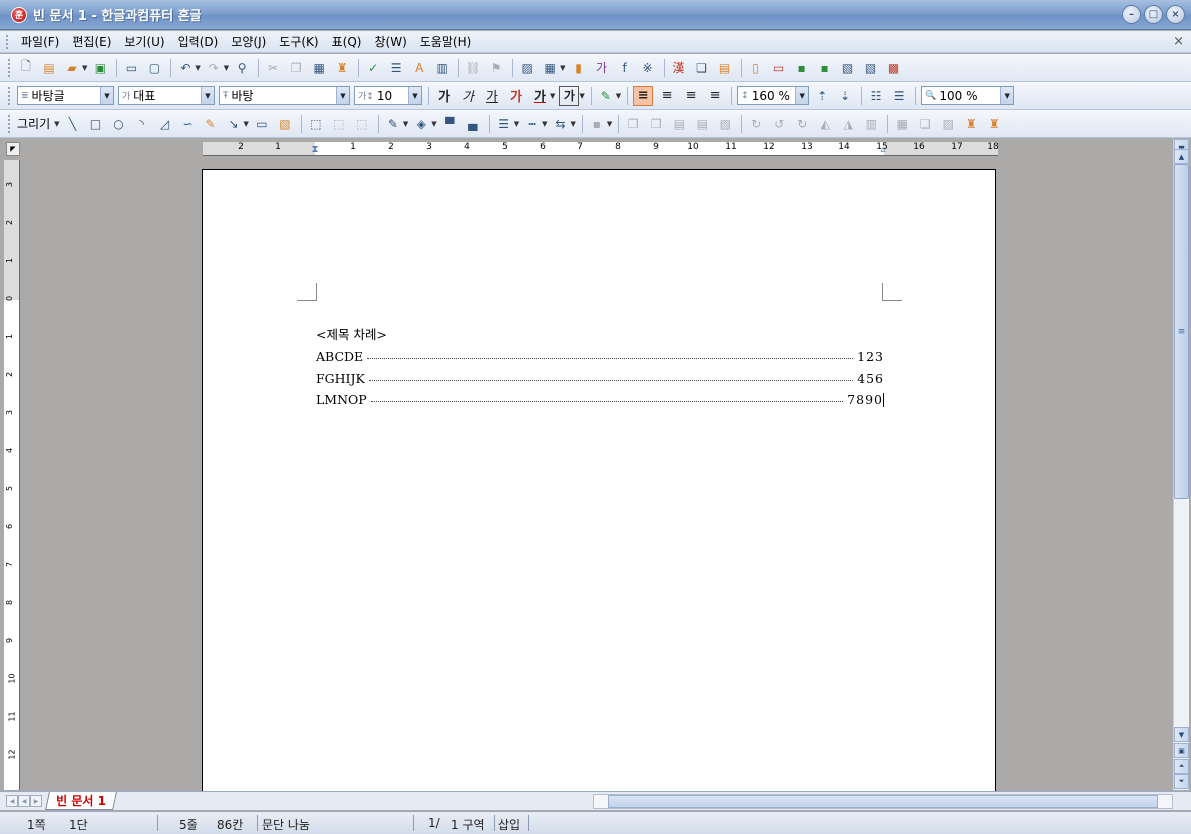 The image size is (1191, 834). Describe the element at coordinates (779, 124) in the screenshot. I see `rotate-left-icon: ↺` at that location.